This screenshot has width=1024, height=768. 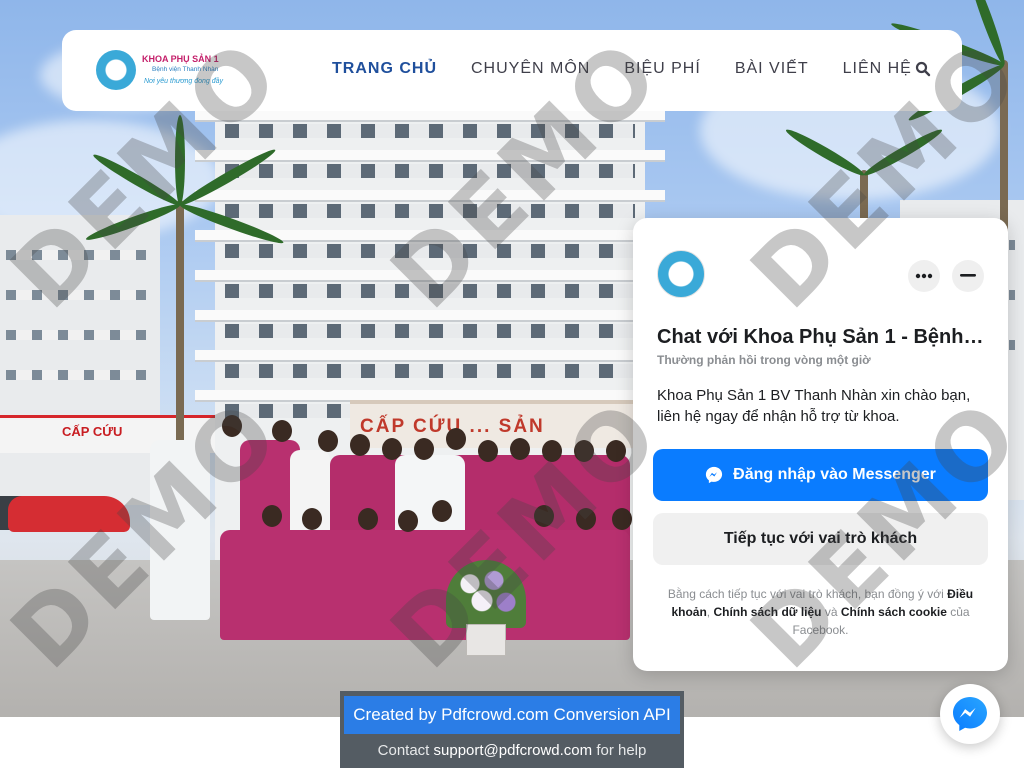 I want to click on more-horizontal-icon, so click(x=924, y=276).